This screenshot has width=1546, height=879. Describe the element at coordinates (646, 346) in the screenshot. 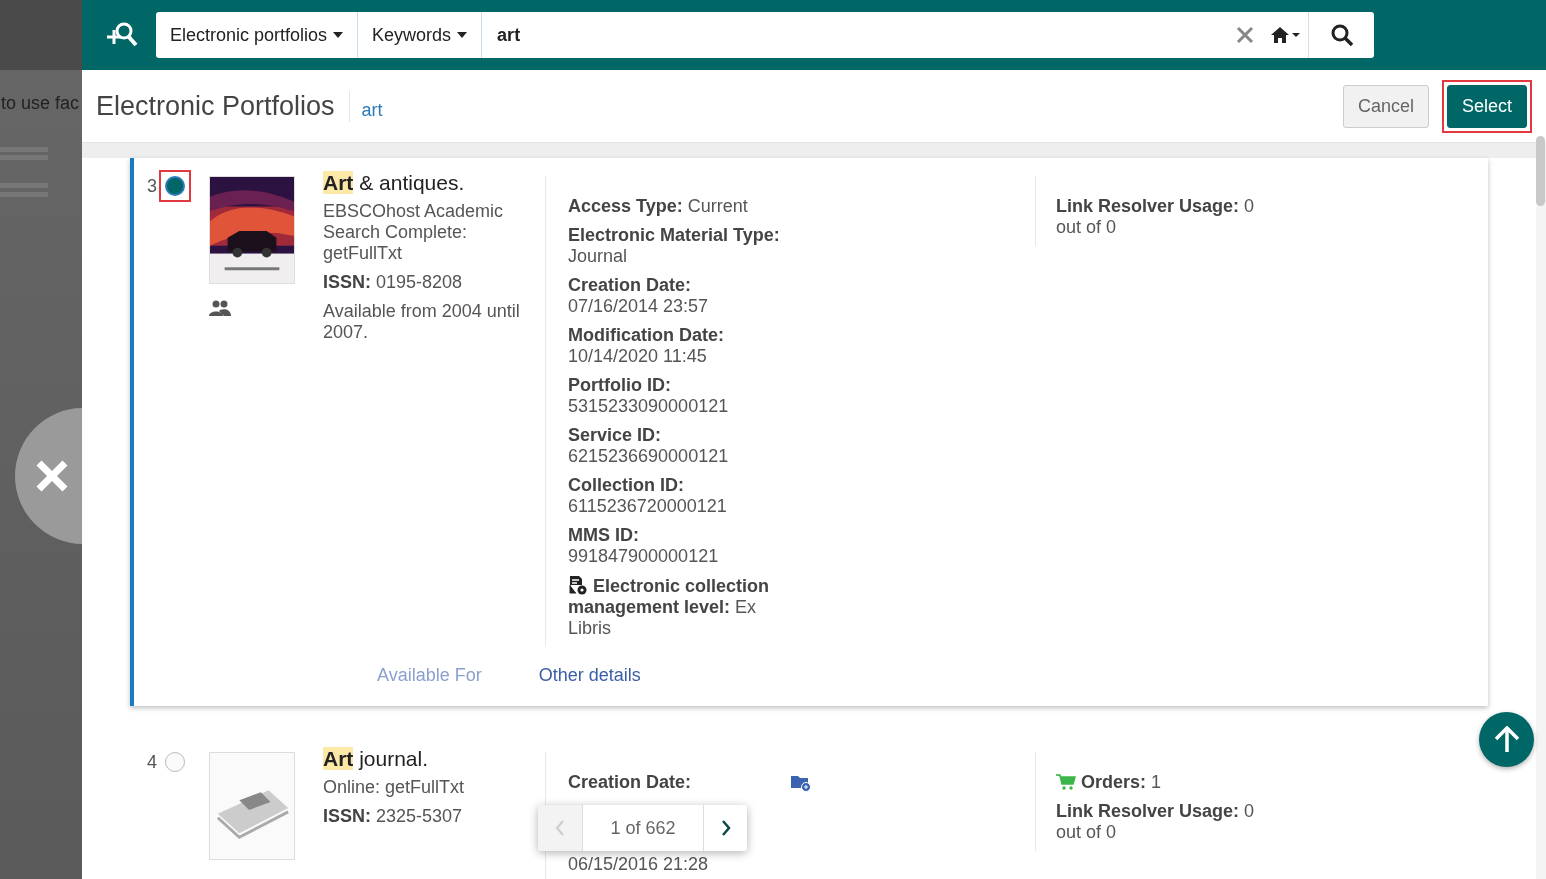

I see `detail-text: Modification Date: 10/14/2020 11:45` at that location.